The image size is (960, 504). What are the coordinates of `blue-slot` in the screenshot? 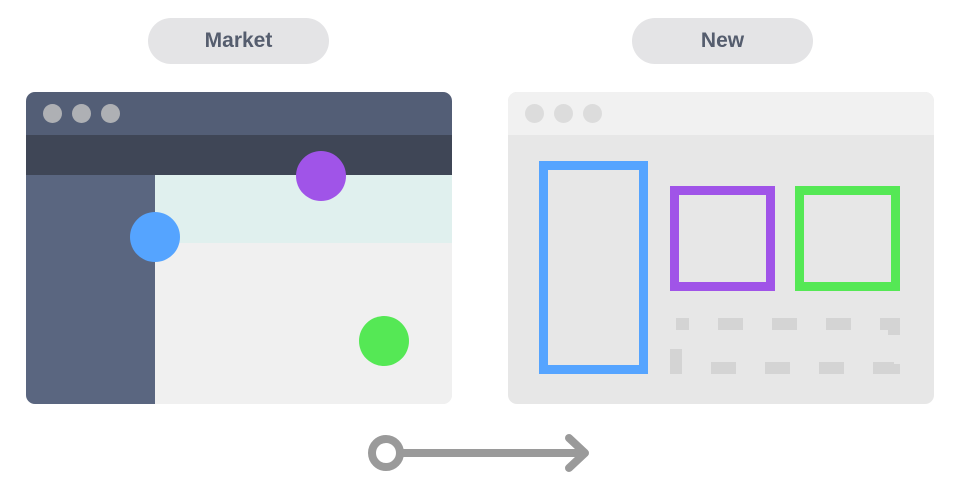 It's located at (593, 267).